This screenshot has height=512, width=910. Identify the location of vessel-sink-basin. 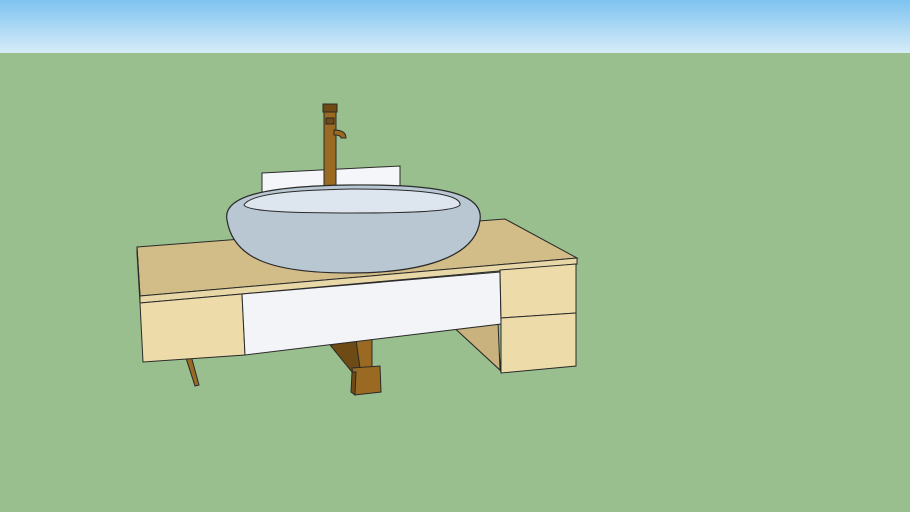
(353, 229).